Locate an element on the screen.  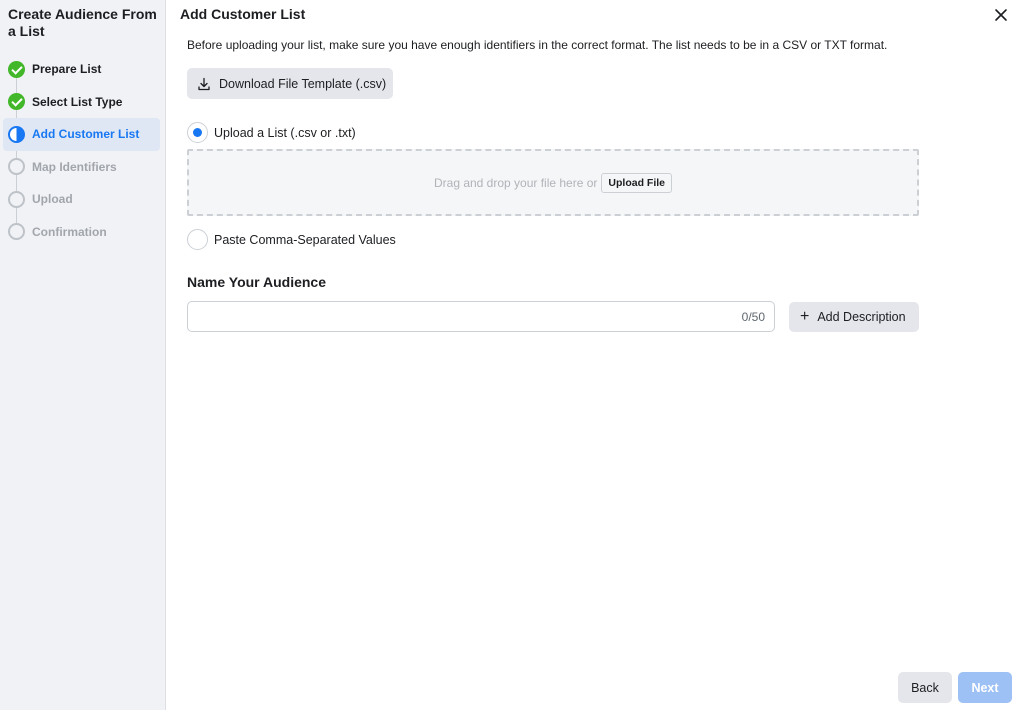
add-description-button: + Add Description is located at coordinates (854, 317).